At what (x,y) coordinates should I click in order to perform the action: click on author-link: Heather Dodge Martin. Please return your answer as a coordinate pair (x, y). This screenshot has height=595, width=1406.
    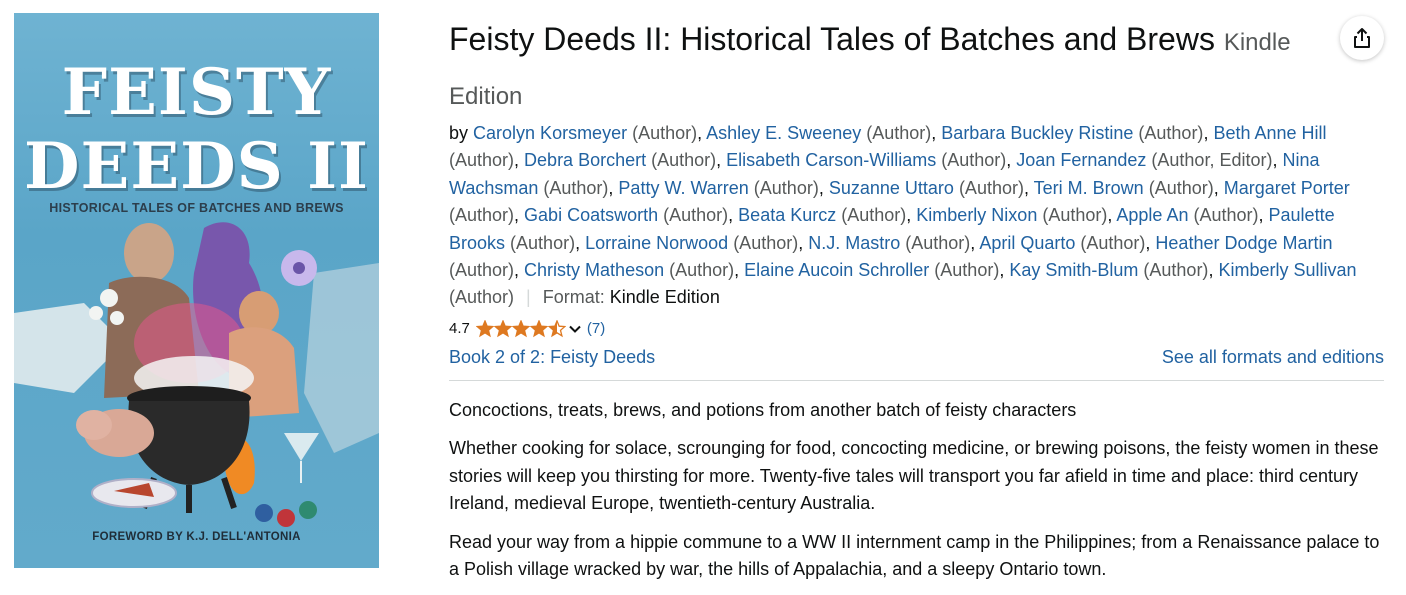
    Looking at the image, I should click on (1243, 243).